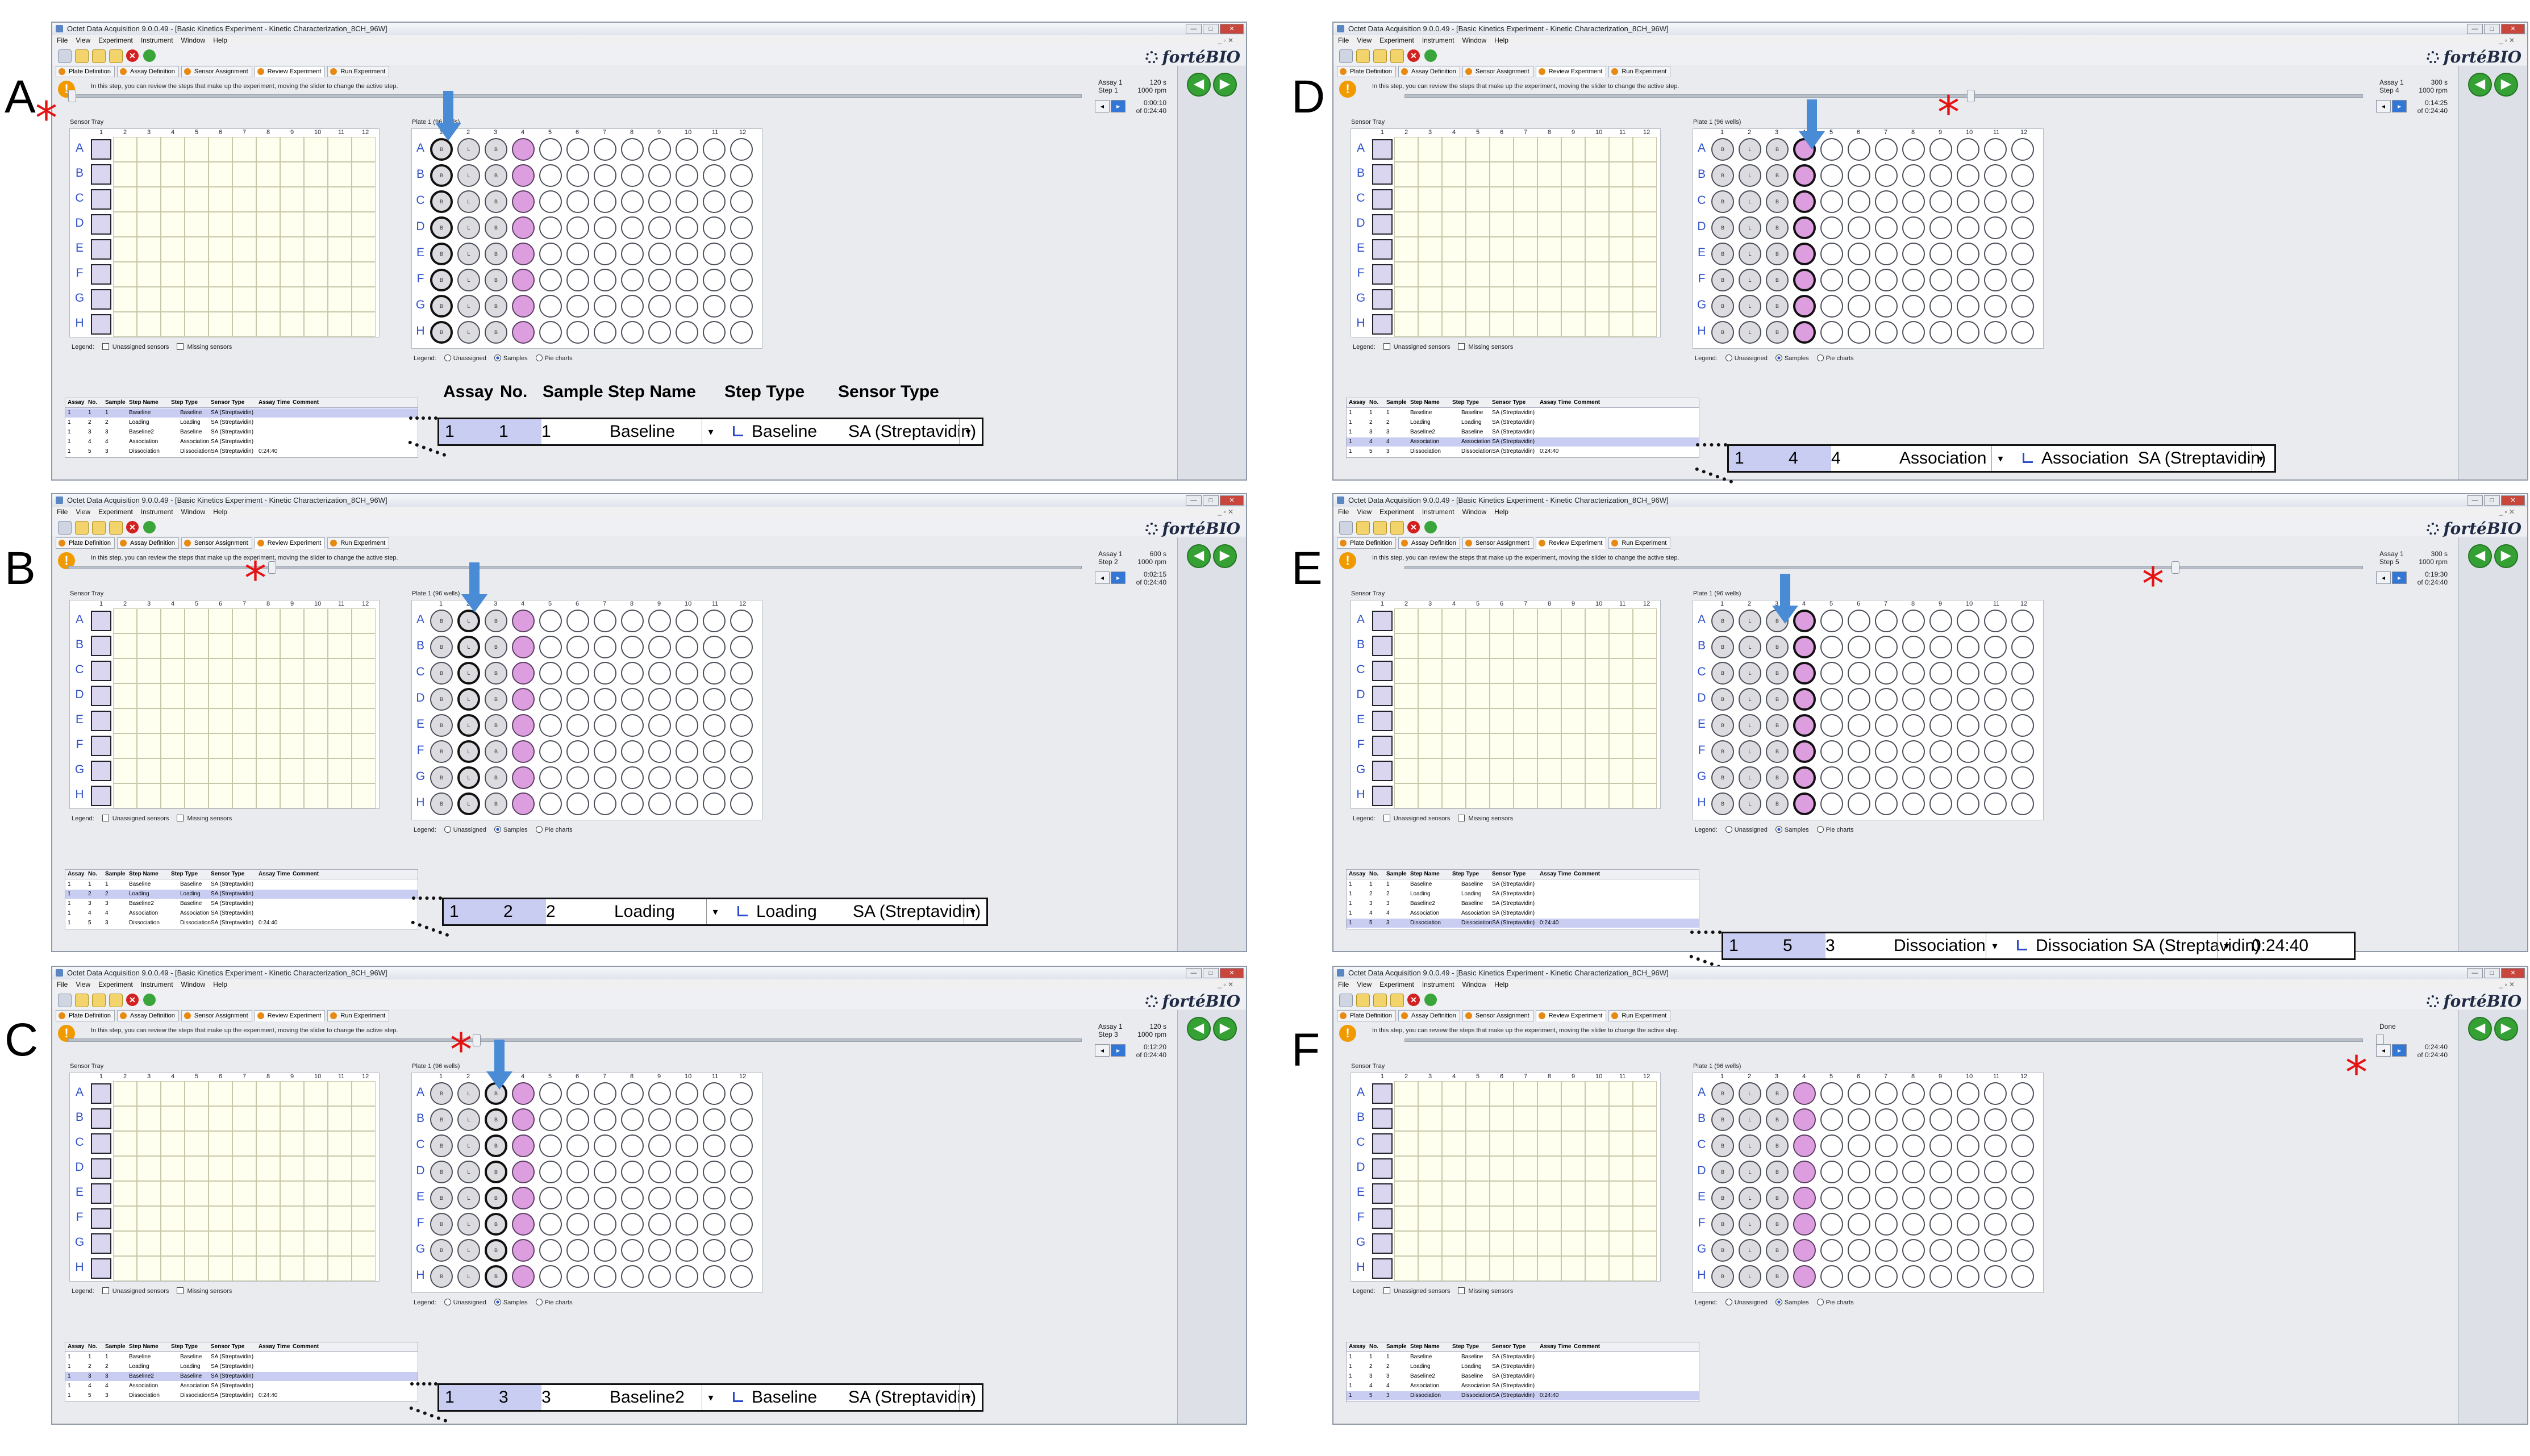 This screenshot has height=1456, width=2530. Describe the element at coordinates (132, 1000) in the screenshot. I see `stop-icon: ✕` at that location.